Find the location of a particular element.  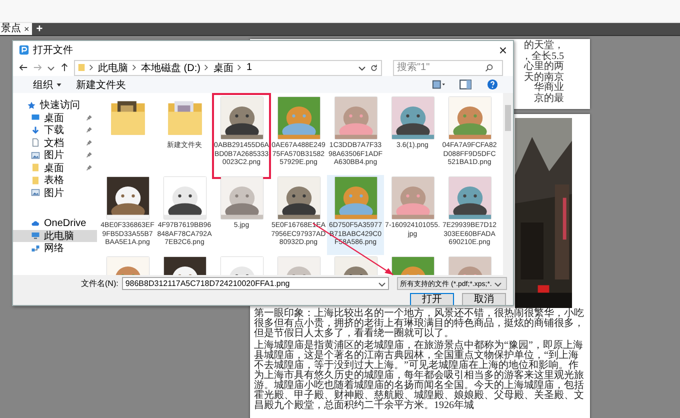

sidebar-label: 网络 is located at coordinates (54, 249).